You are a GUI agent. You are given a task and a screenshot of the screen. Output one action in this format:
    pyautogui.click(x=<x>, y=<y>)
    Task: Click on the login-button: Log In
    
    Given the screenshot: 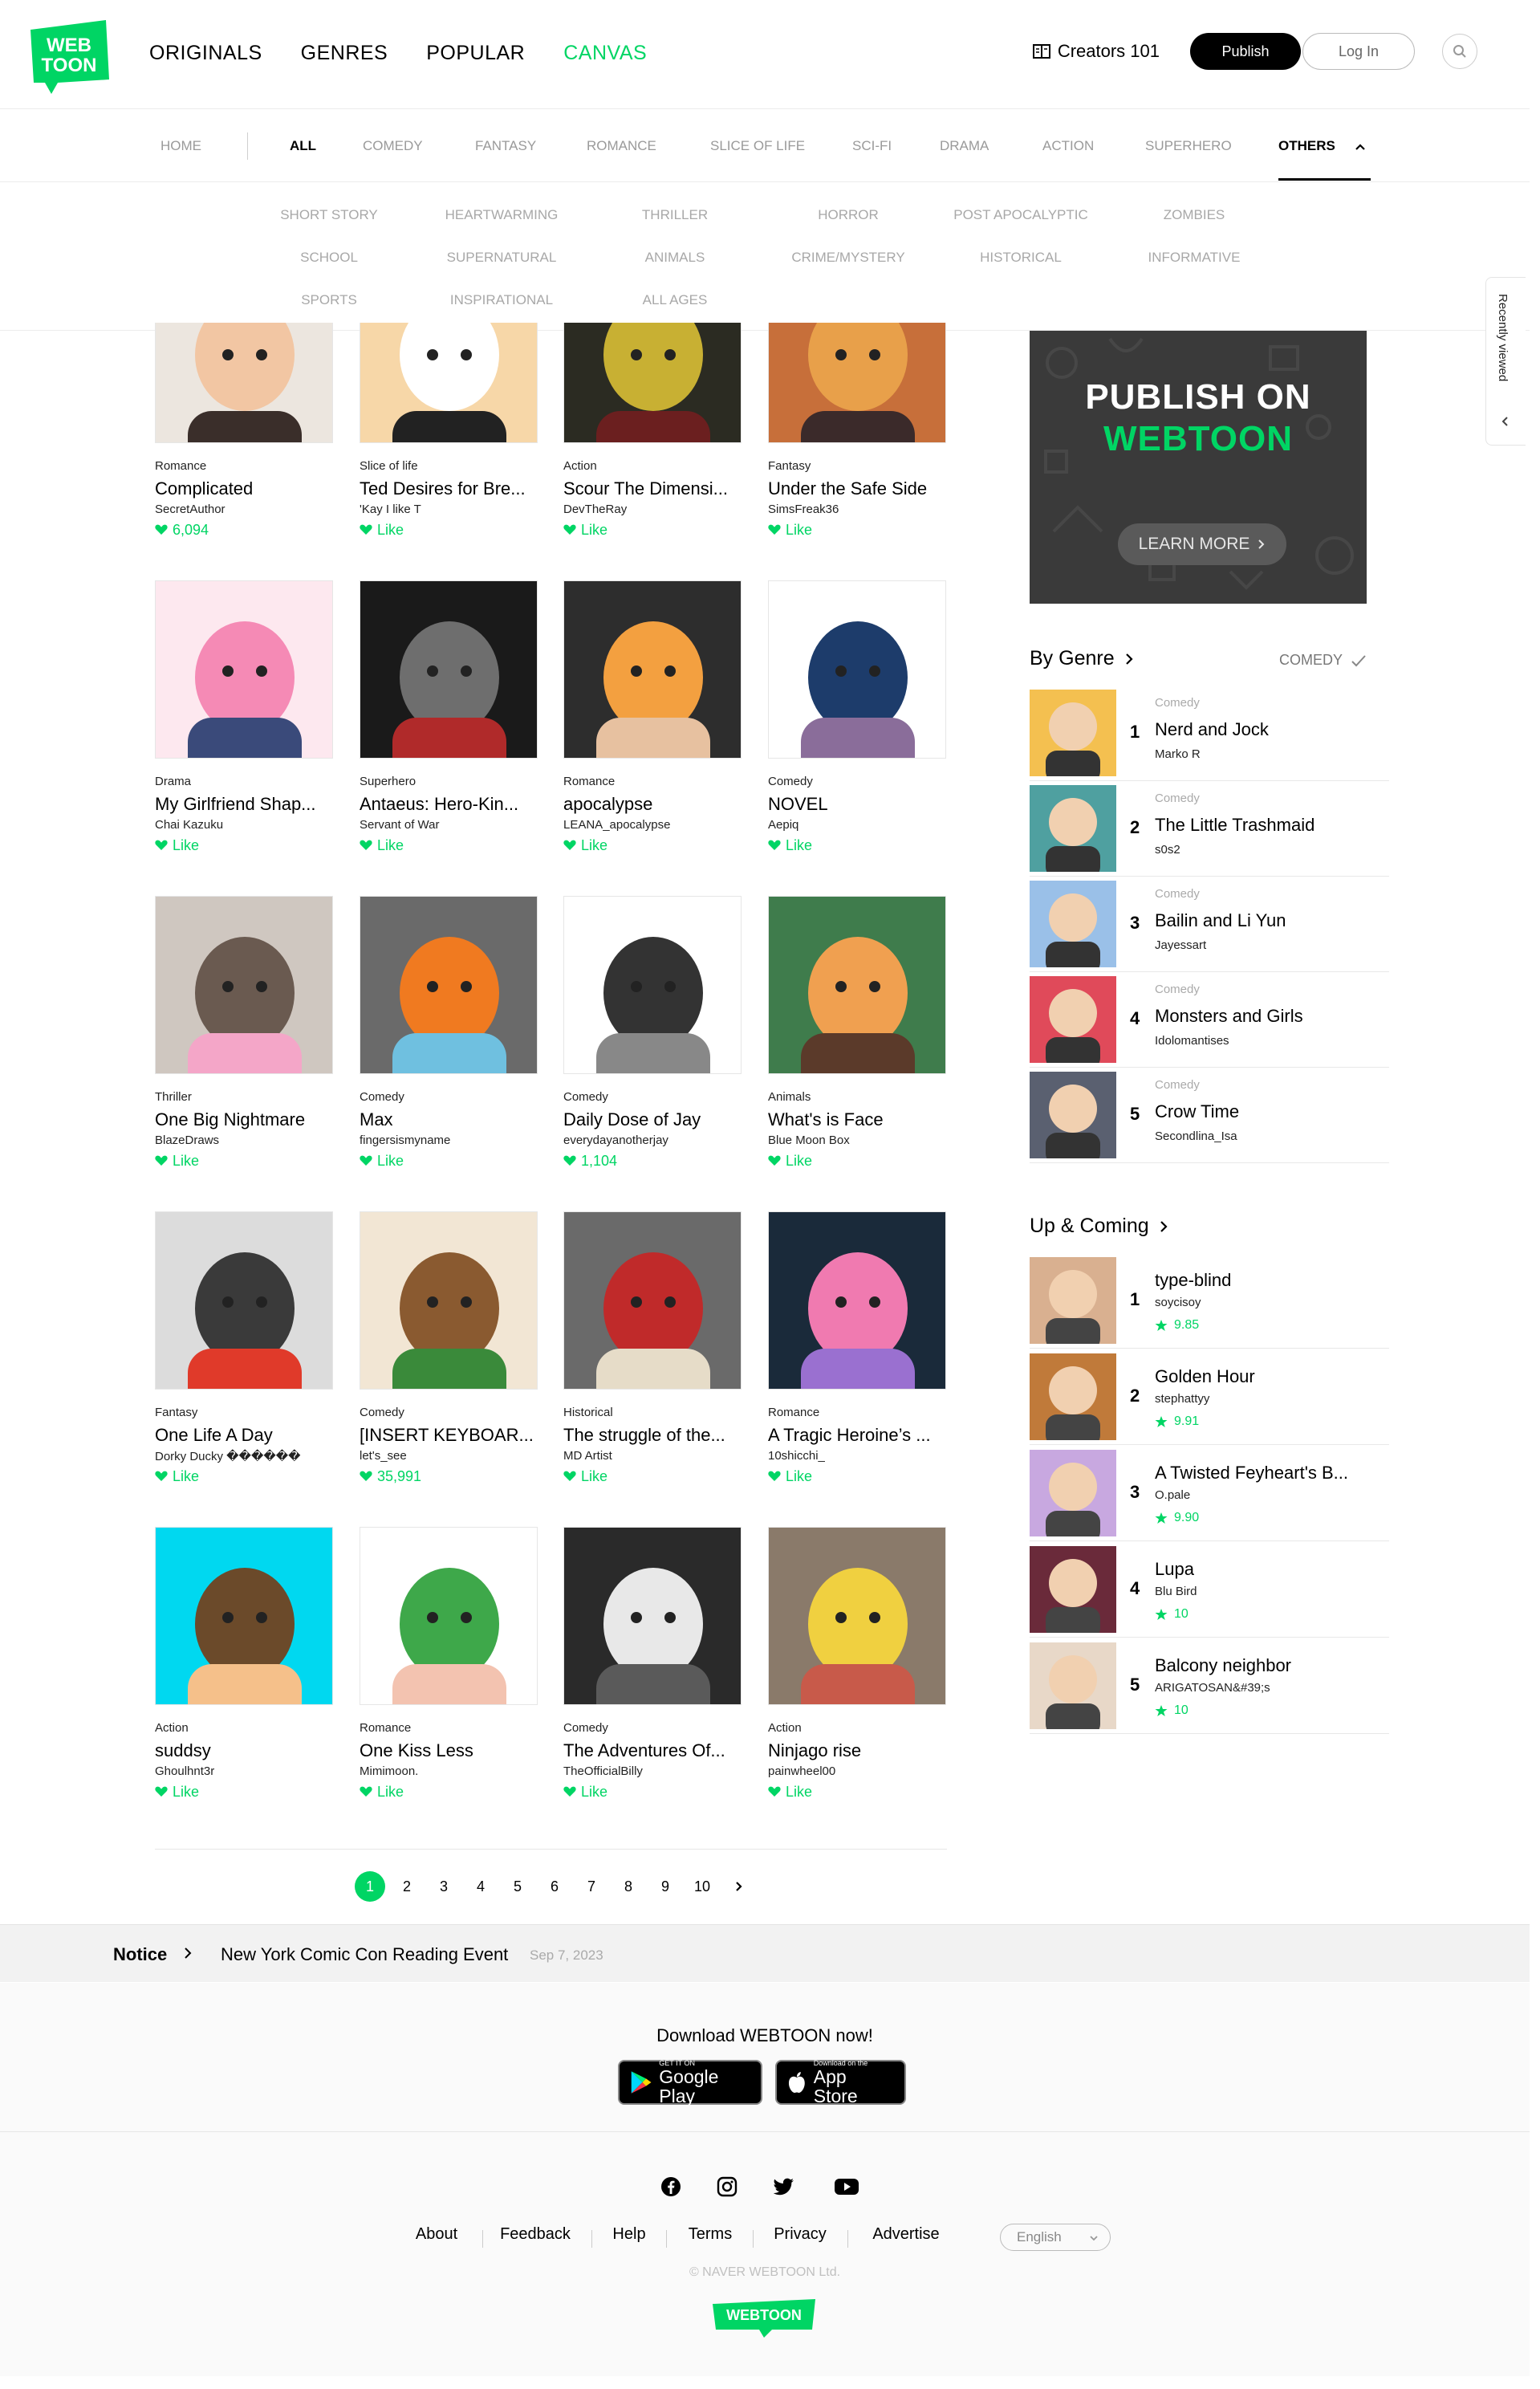 What is the action you would take?
    pyautogui.click(x=1359, y=51)
    